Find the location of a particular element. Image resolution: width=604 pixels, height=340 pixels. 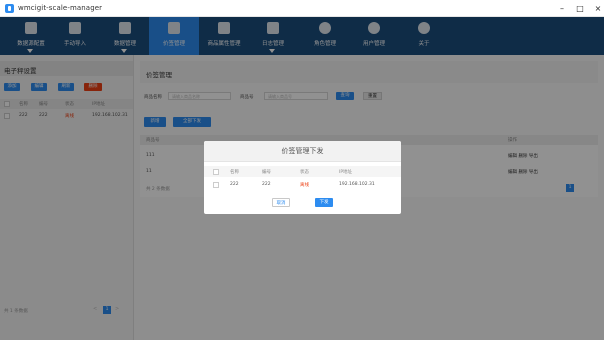

modal-header: 价签管理下发 is located at coordinates (302, 151).